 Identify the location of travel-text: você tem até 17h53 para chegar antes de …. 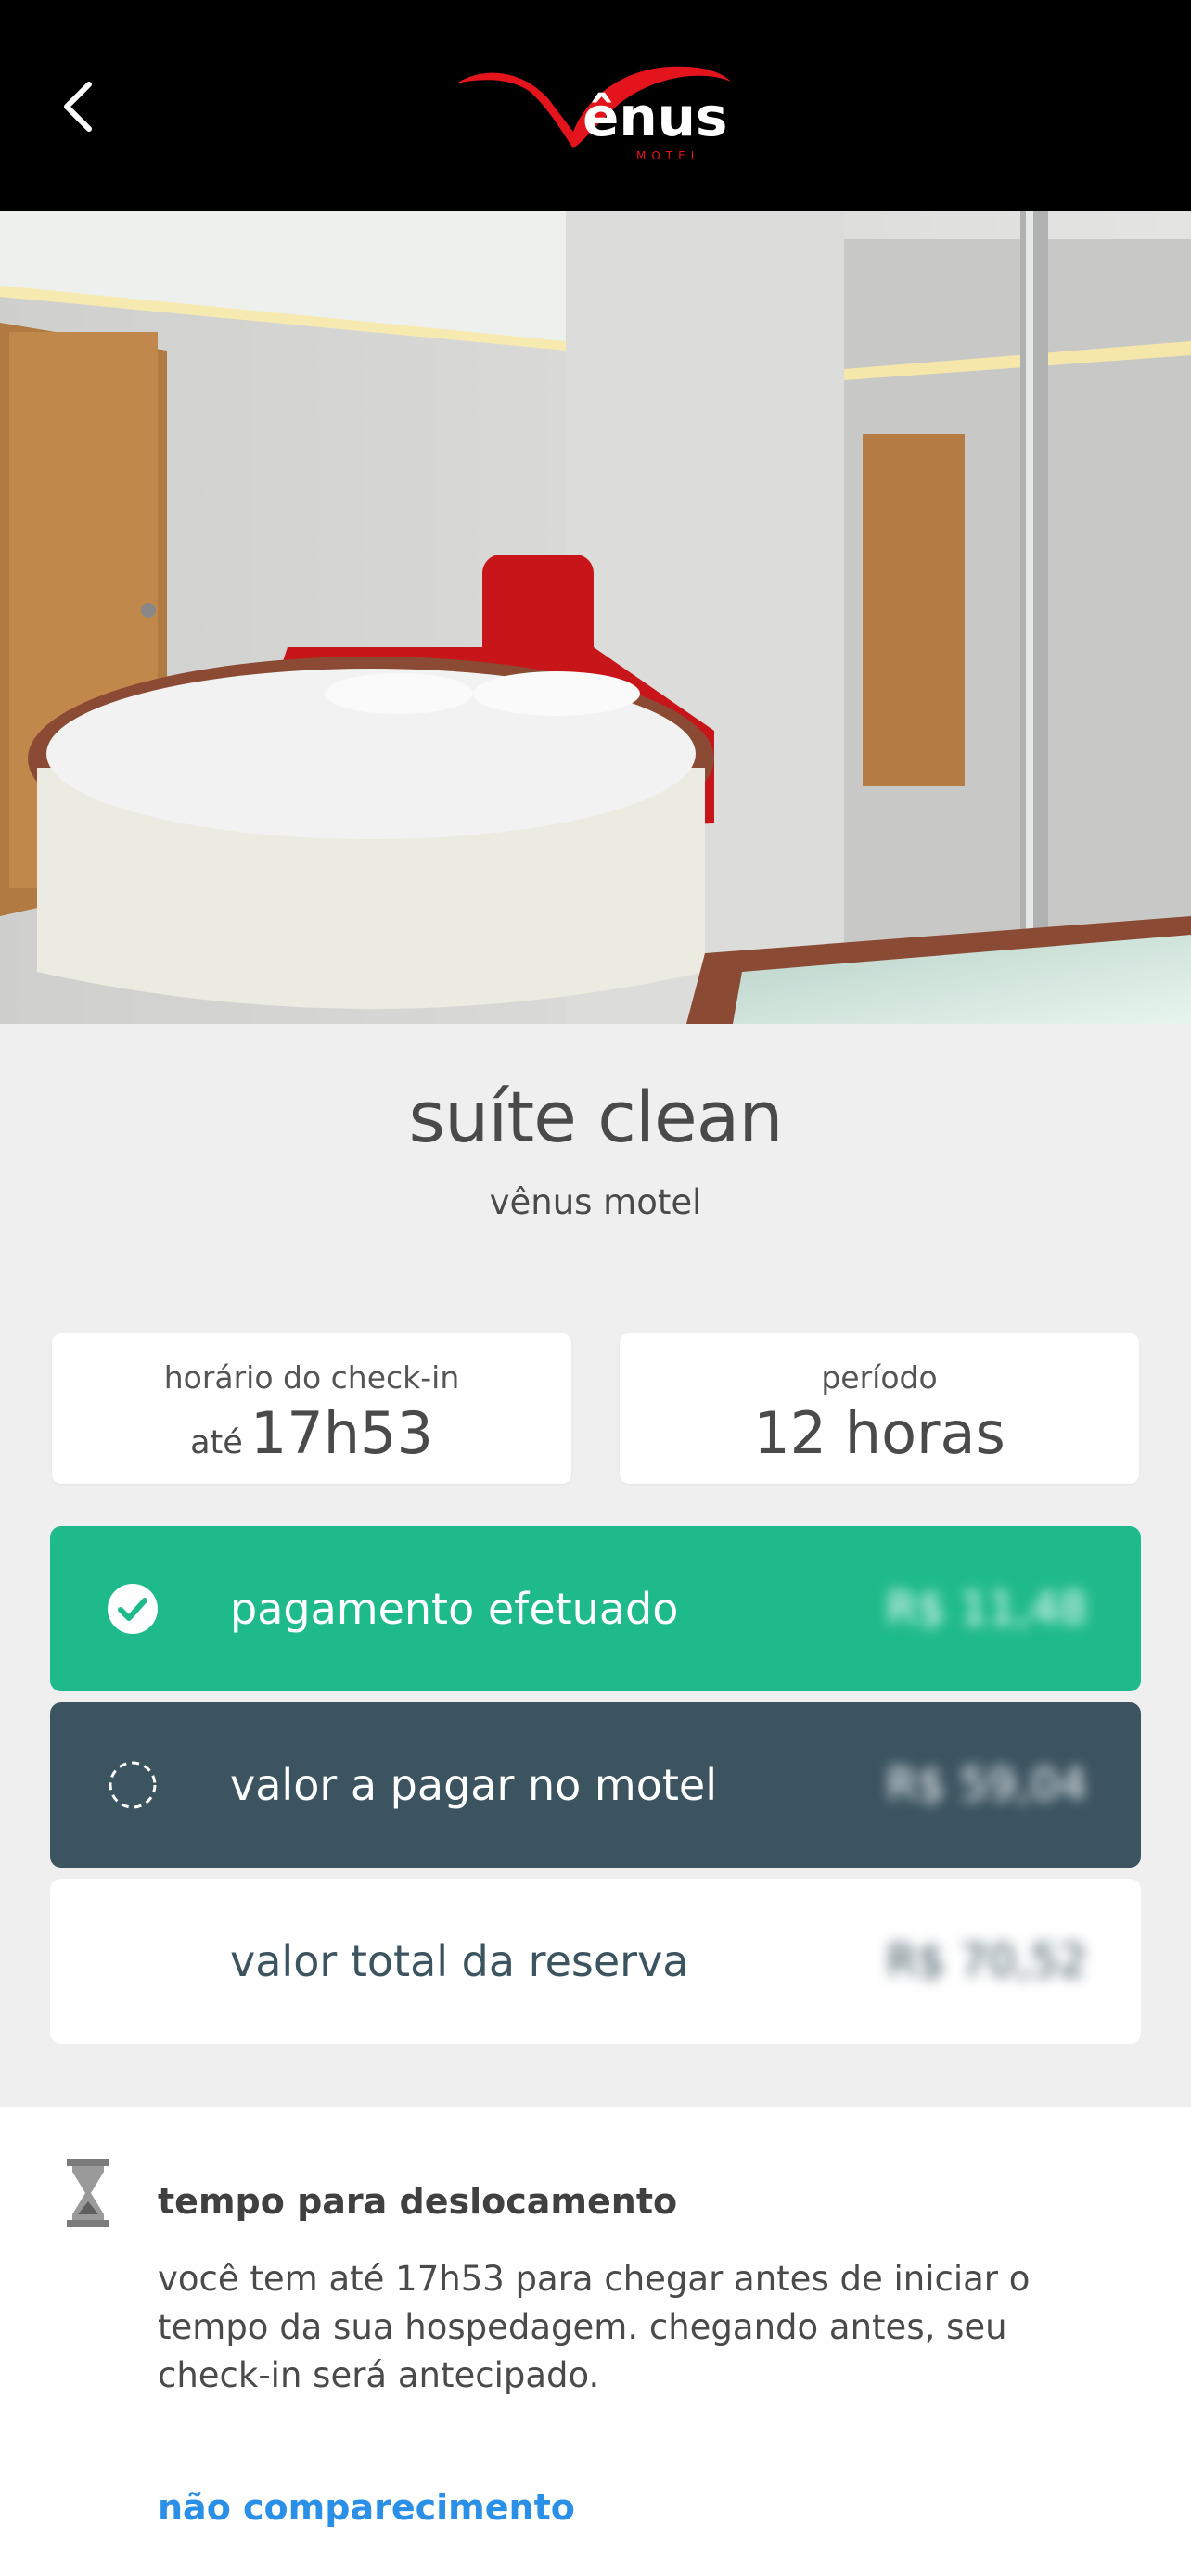
(594, 2327).